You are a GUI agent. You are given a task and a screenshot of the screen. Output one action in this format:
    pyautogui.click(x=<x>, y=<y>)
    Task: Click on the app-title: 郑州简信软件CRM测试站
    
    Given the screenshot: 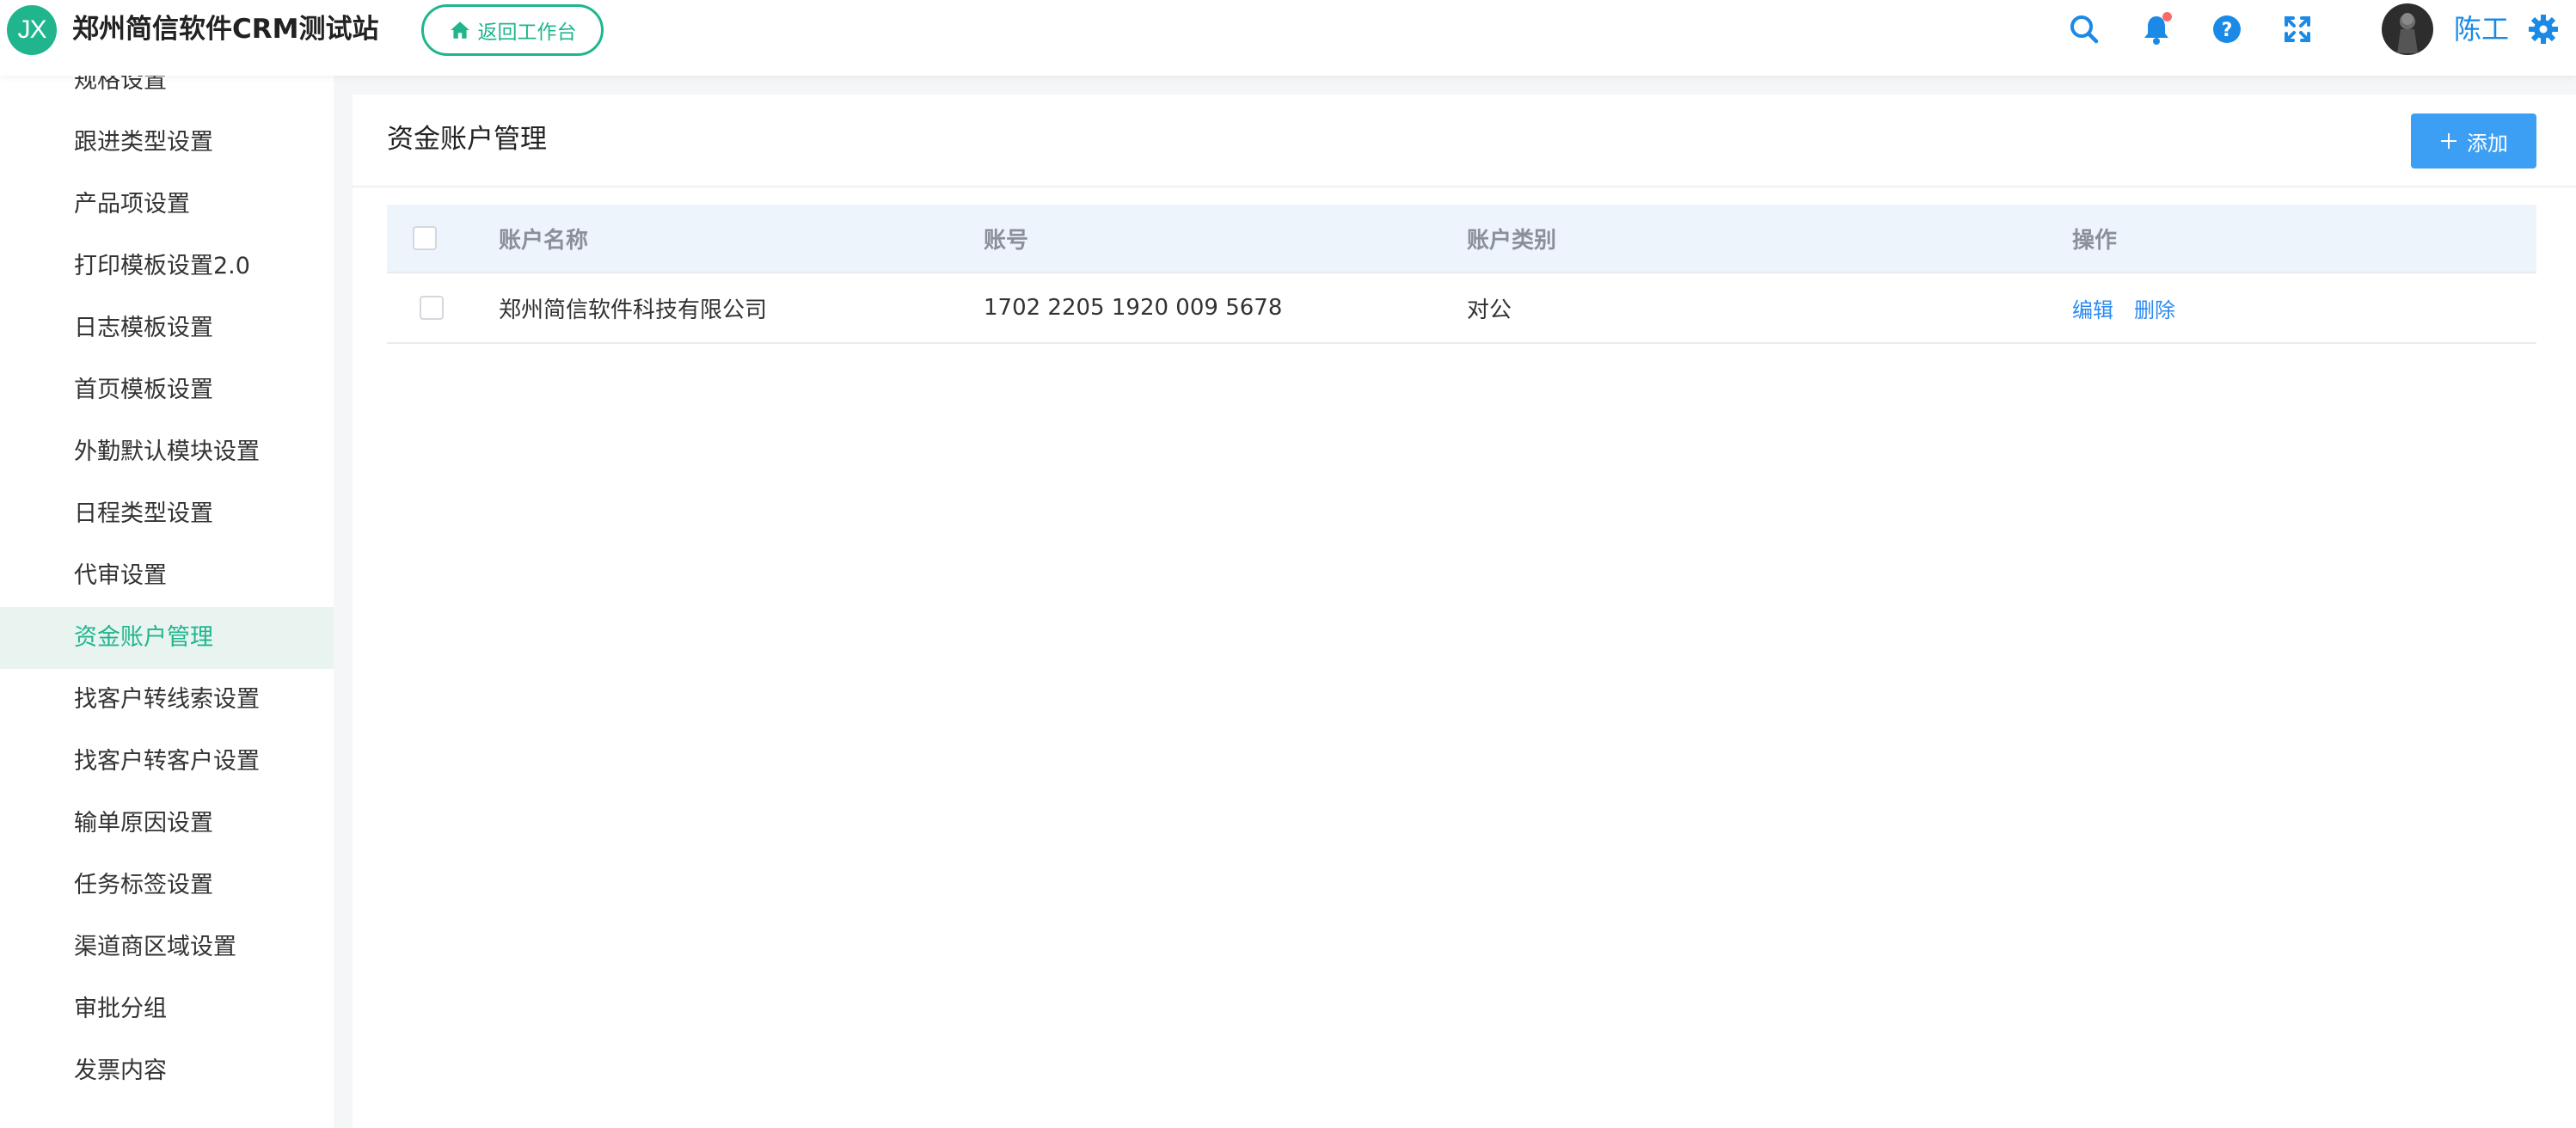 What is the action you would take?
    pyautogui.click(x=226, y=29)
    